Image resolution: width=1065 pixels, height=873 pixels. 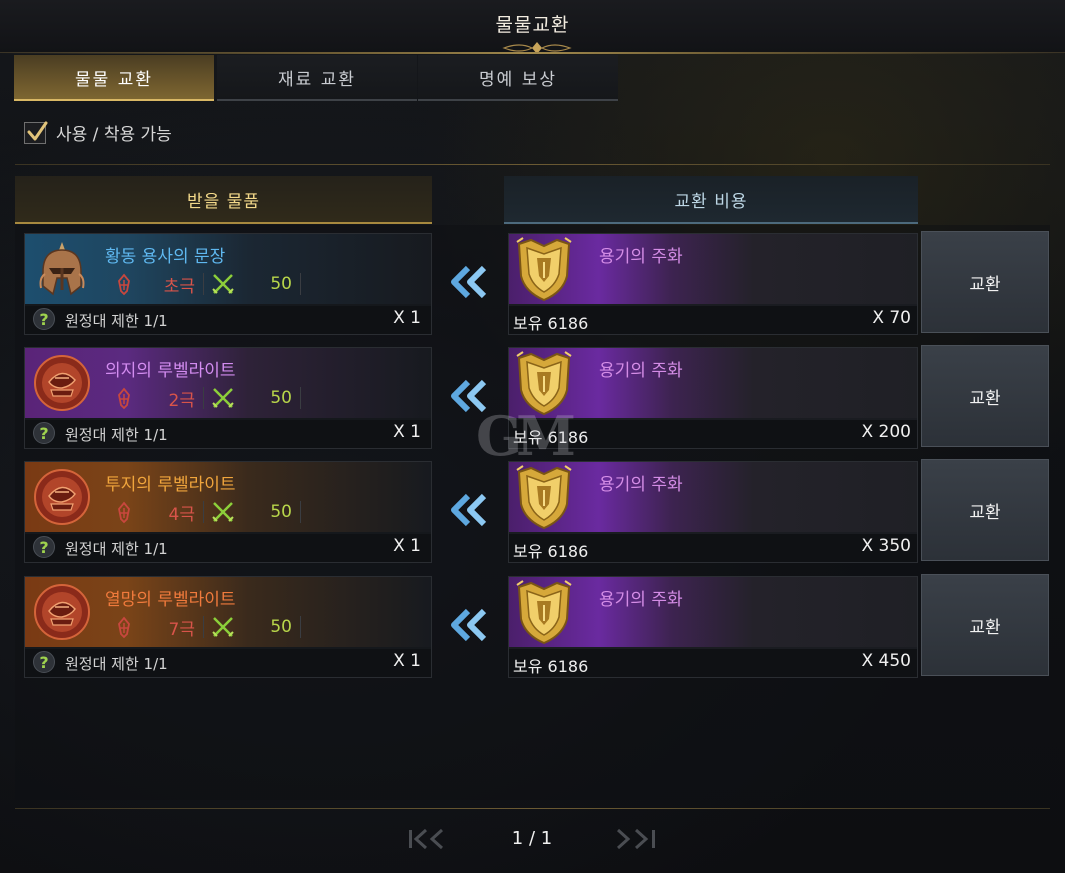 I want to click on reward-item-grade: 7극, so click(x=181, y=629).